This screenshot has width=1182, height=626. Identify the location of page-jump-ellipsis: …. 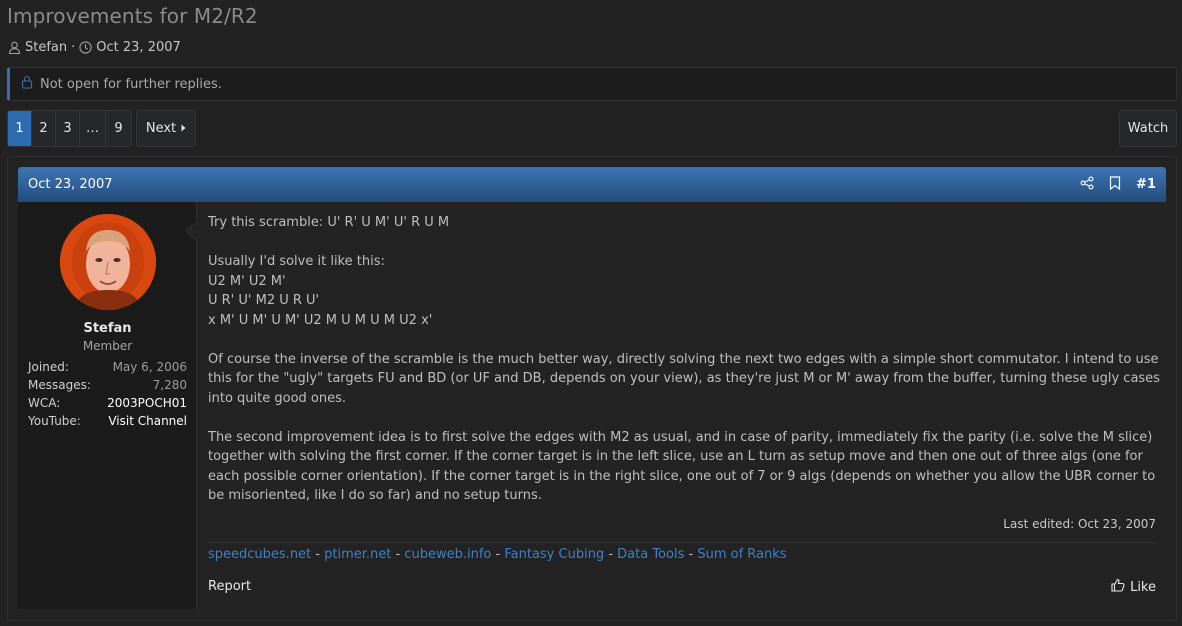
(93, 128).